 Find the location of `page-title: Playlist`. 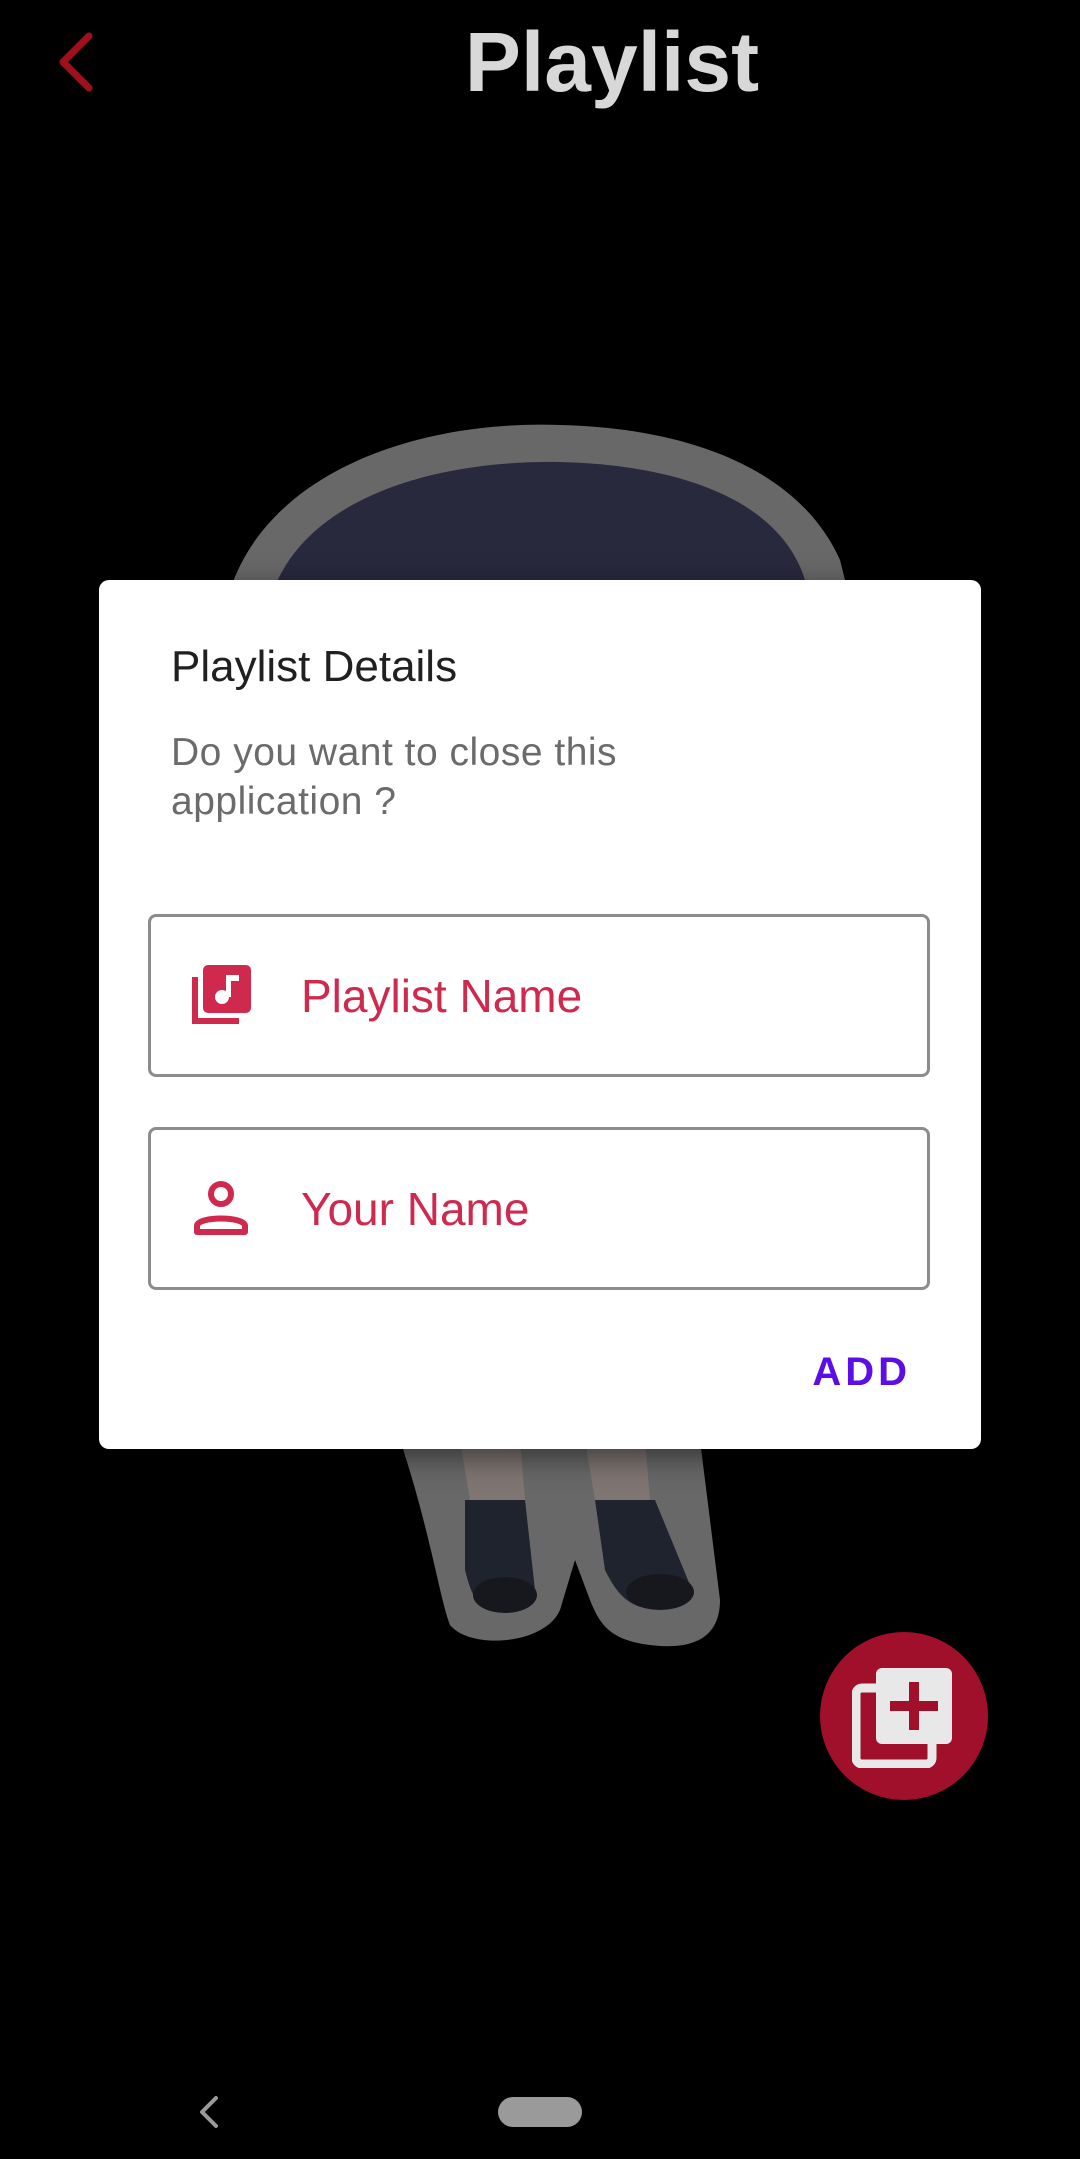

page-title: Playlist is located at coordinates (612, 62).